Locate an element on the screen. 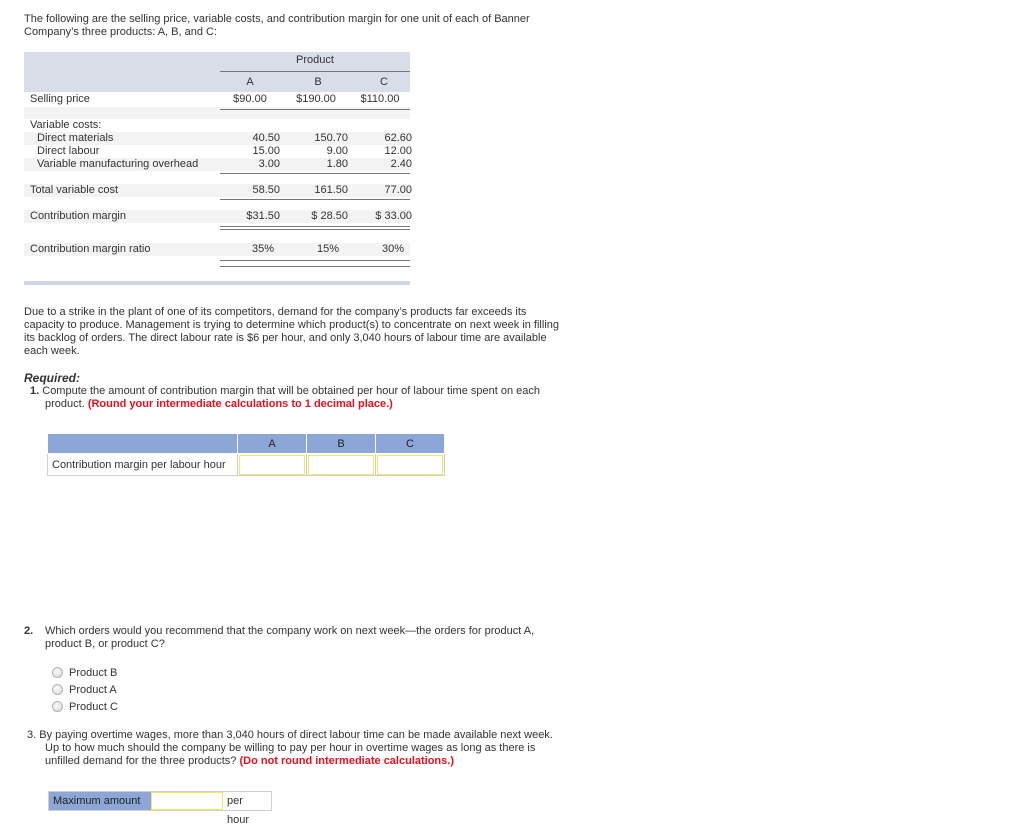 This screenshot has height=830, width=1024. value-c: 77.00 is located at coordinates (398, 190).